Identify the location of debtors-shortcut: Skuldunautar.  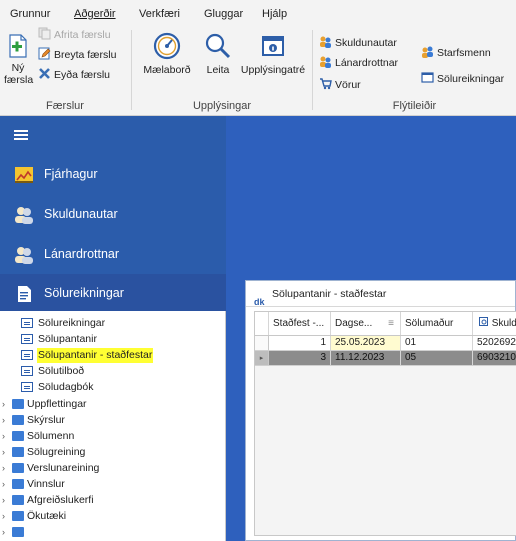
(358, 43).